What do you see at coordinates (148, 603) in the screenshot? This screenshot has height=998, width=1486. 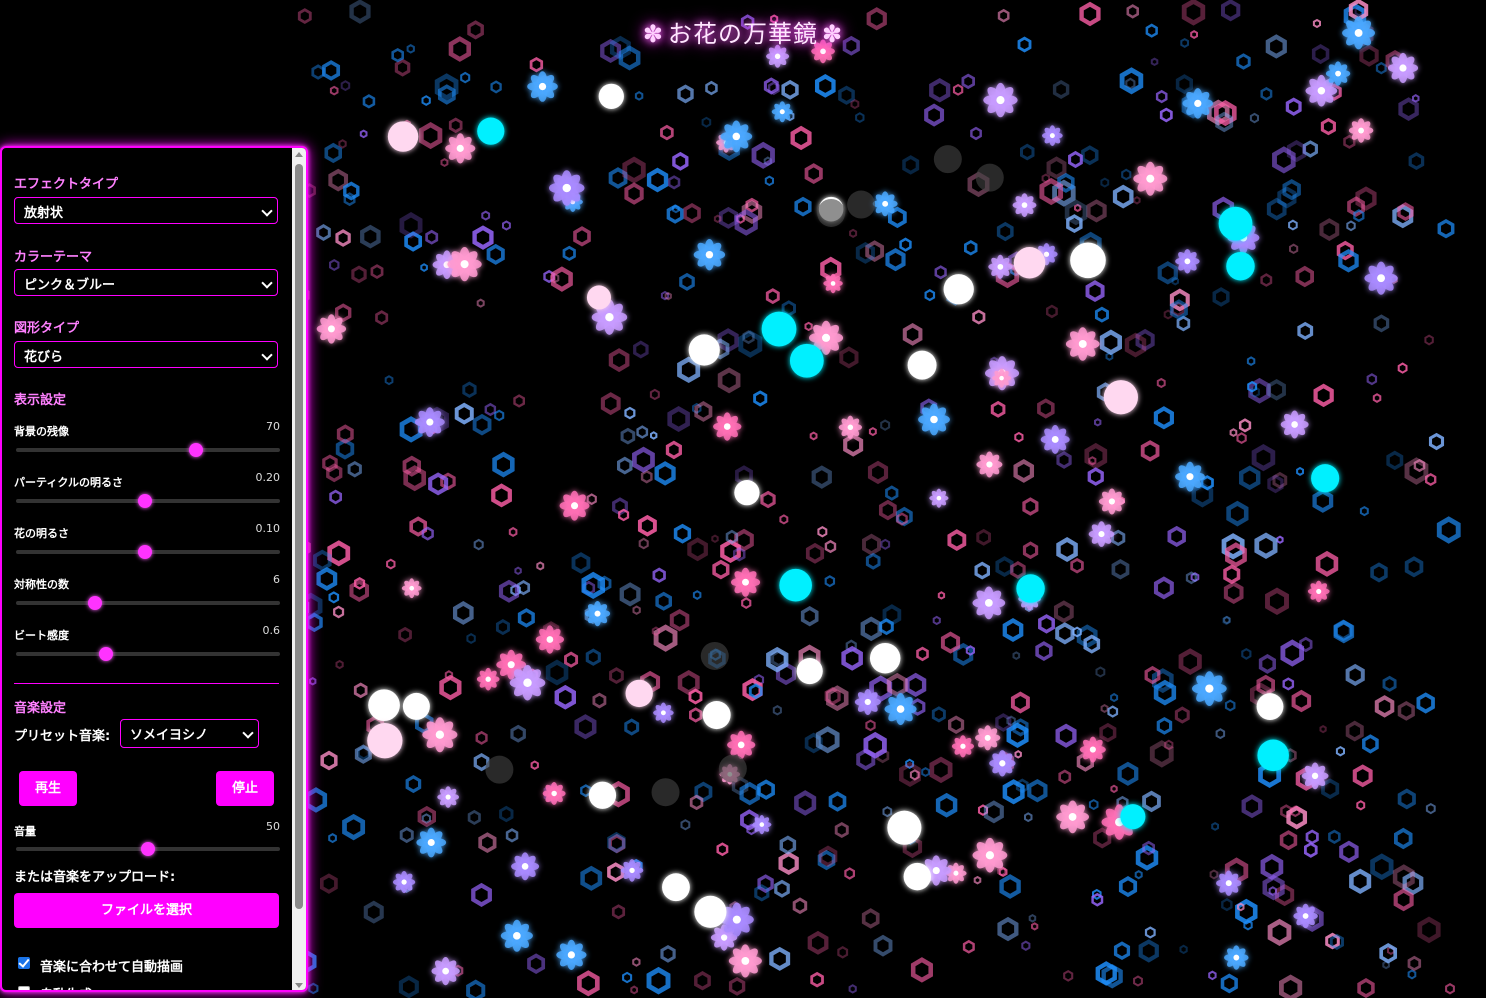 I see `symmetry-slider` at bounding box center [148, 603].